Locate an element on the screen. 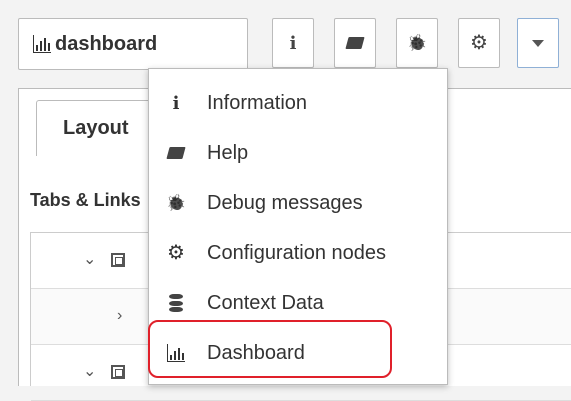  info-button: i is located at coordinates (293, 43).